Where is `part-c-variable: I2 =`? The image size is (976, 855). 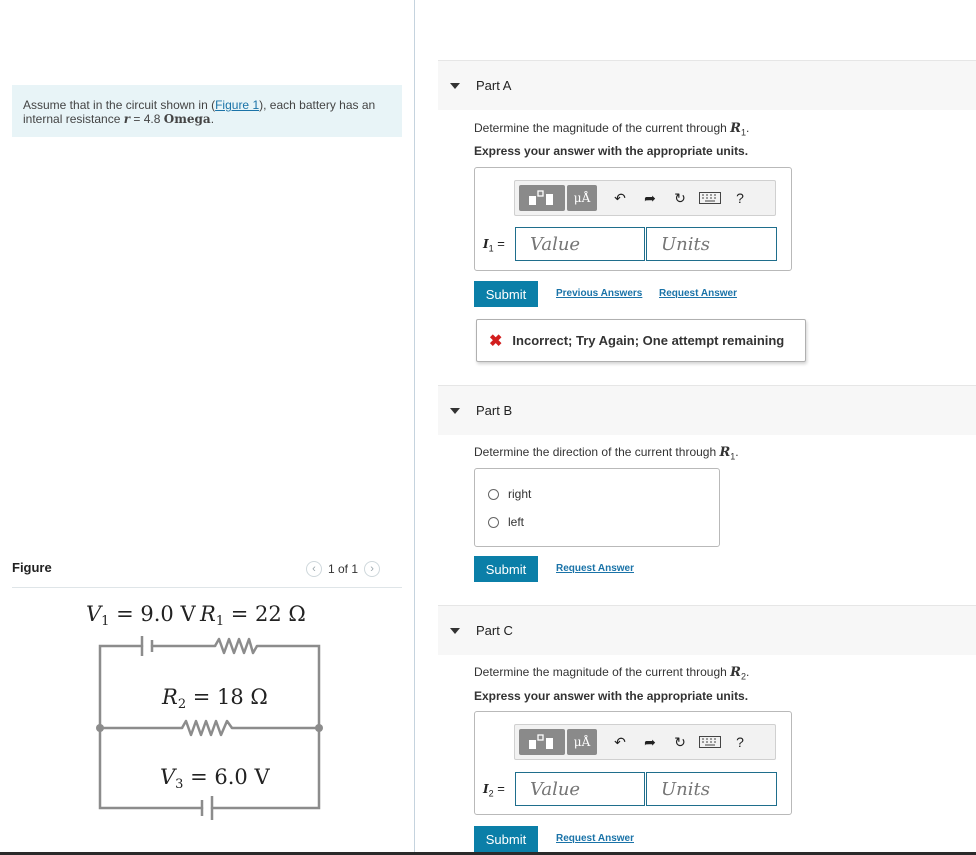
part-c-variable: I2 = is located at coordinates (494, 790).